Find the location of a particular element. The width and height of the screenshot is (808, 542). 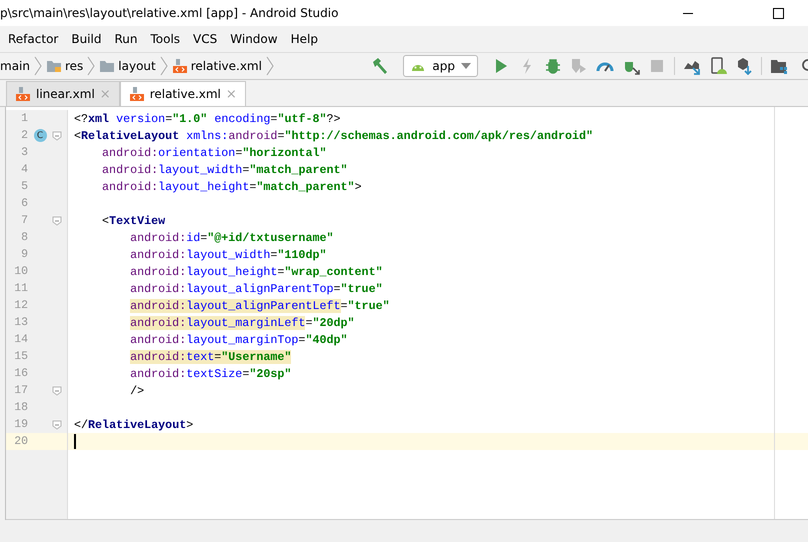

menu-item: Refactor is located at coordinates (33, 39).